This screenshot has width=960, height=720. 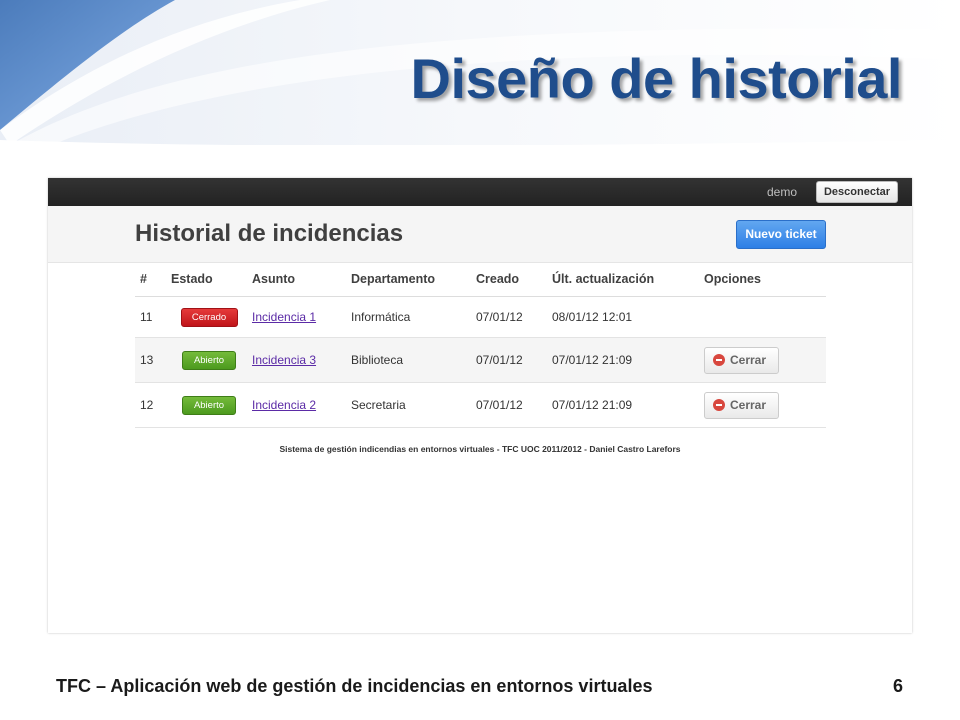 What do you see at coordinates (284, 405) in the screenshot?
I see `ticket-link: Incidencia 2` at bounding box center [284, 405].